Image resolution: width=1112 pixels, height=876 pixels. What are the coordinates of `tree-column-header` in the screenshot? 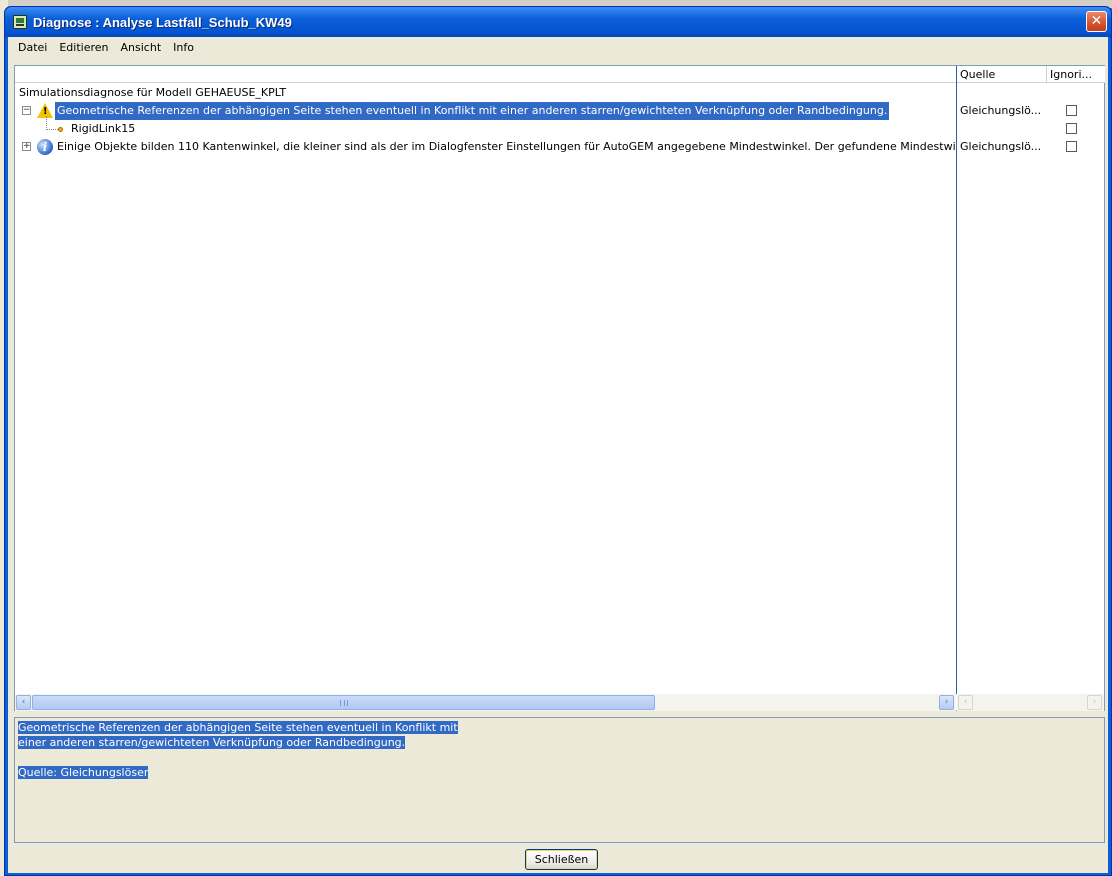 It's located at (485, 74).